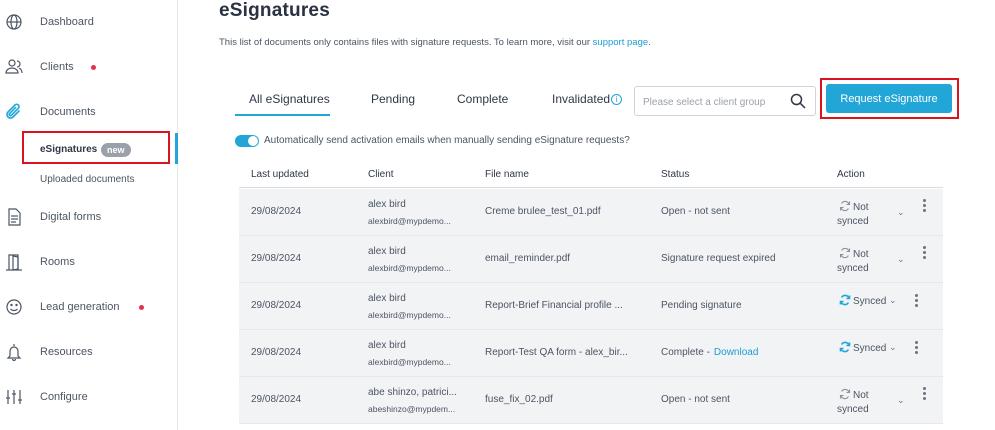 The height and width of the screenshot is (430, 995). I want to click on globe-icon, so click(14, 22).